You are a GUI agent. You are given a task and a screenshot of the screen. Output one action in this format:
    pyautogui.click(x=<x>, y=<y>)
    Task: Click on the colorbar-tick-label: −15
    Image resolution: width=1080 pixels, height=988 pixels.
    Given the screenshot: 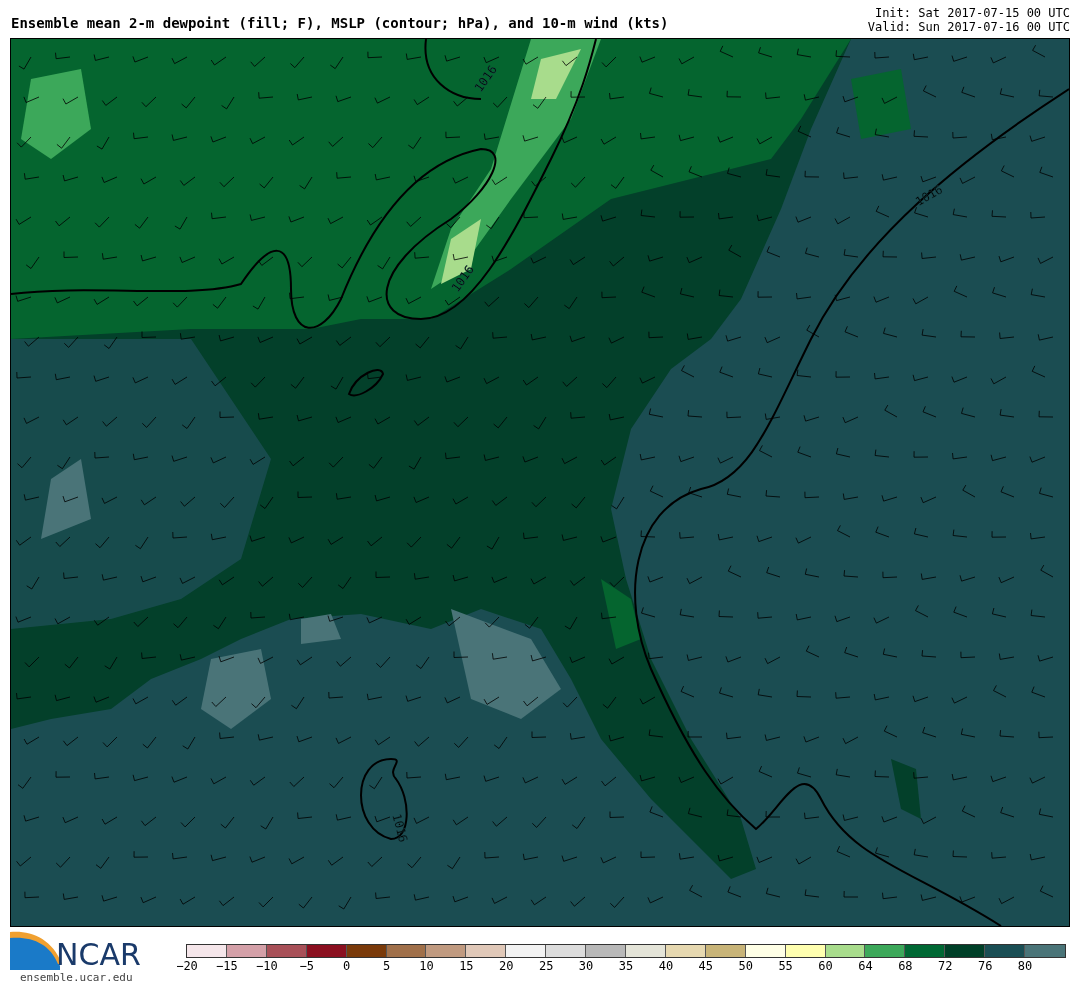 What is the action you would take?
    pyautogui.click(x=227, y=966)
    